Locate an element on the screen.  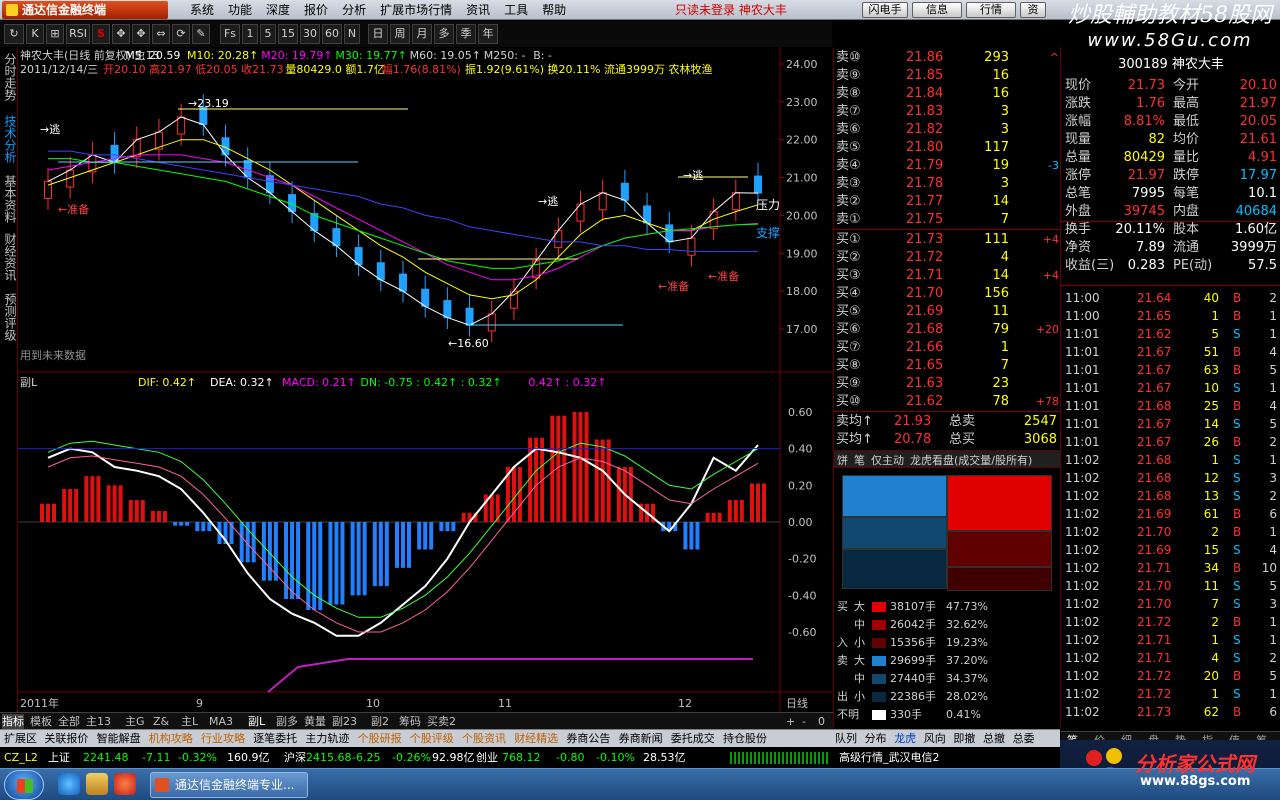
function-tab: 个股研报 is located at coordinates (380, 739).